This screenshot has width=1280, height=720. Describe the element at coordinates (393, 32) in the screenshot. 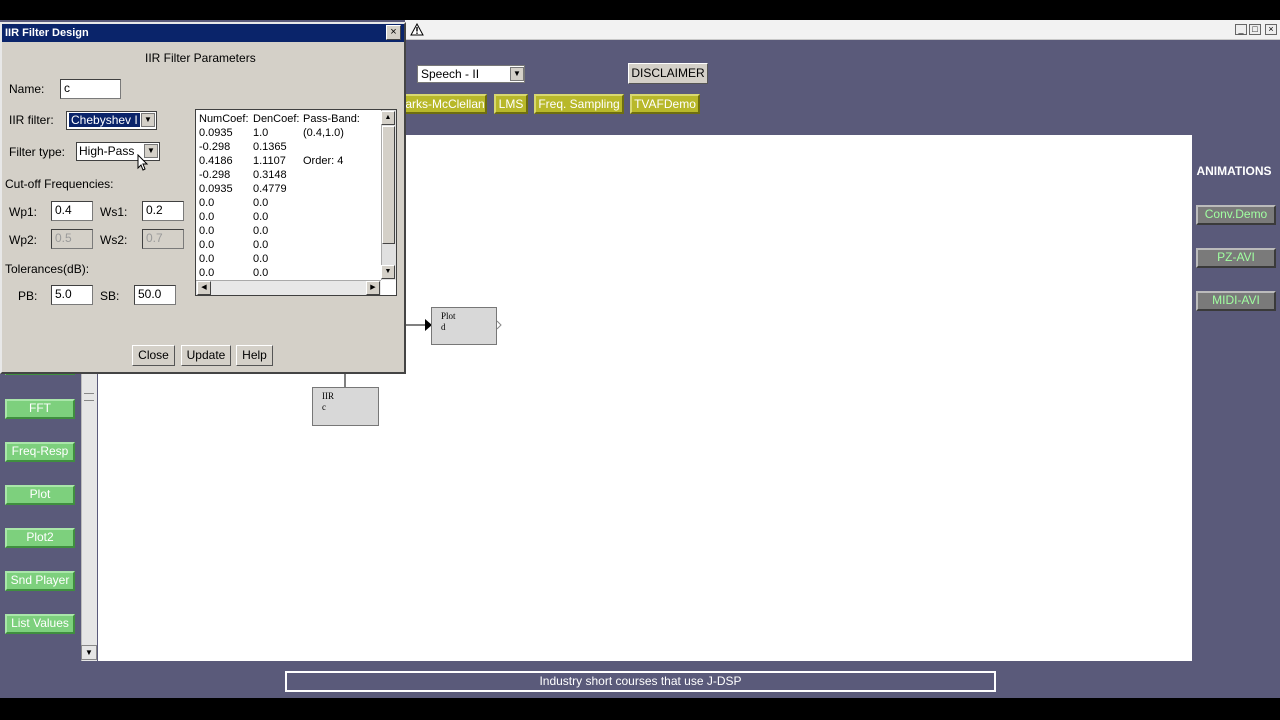

I see `dialog-close-icon: ×` at that location.